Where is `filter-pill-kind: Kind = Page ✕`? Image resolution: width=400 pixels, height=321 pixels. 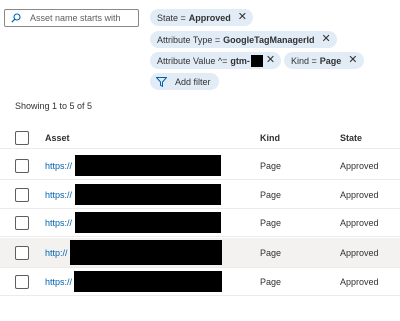
filter-pill-kind: Kind = Page ✕ is located at coordinates (324, 60).